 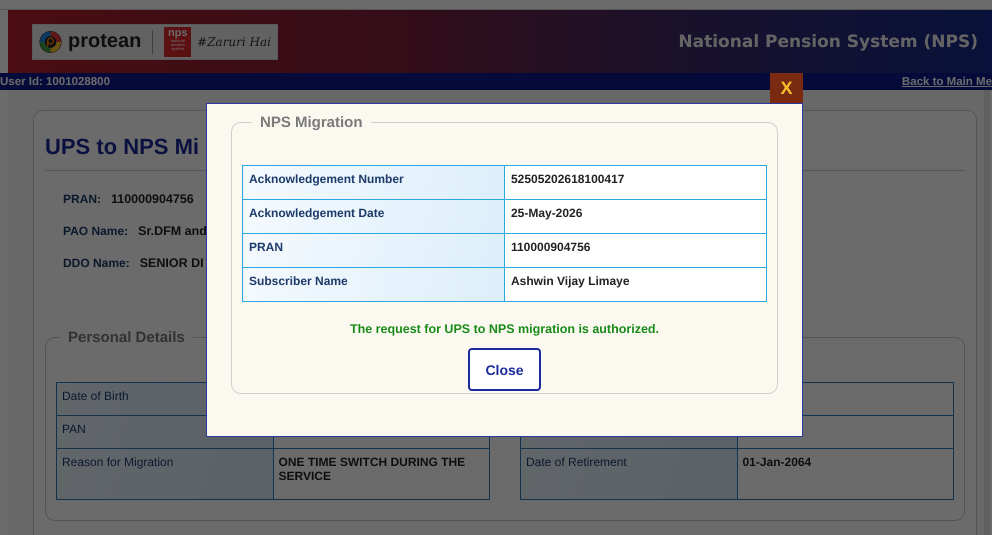 I want to click on field-value: SENIOR DI, so click(x=172, y=263).